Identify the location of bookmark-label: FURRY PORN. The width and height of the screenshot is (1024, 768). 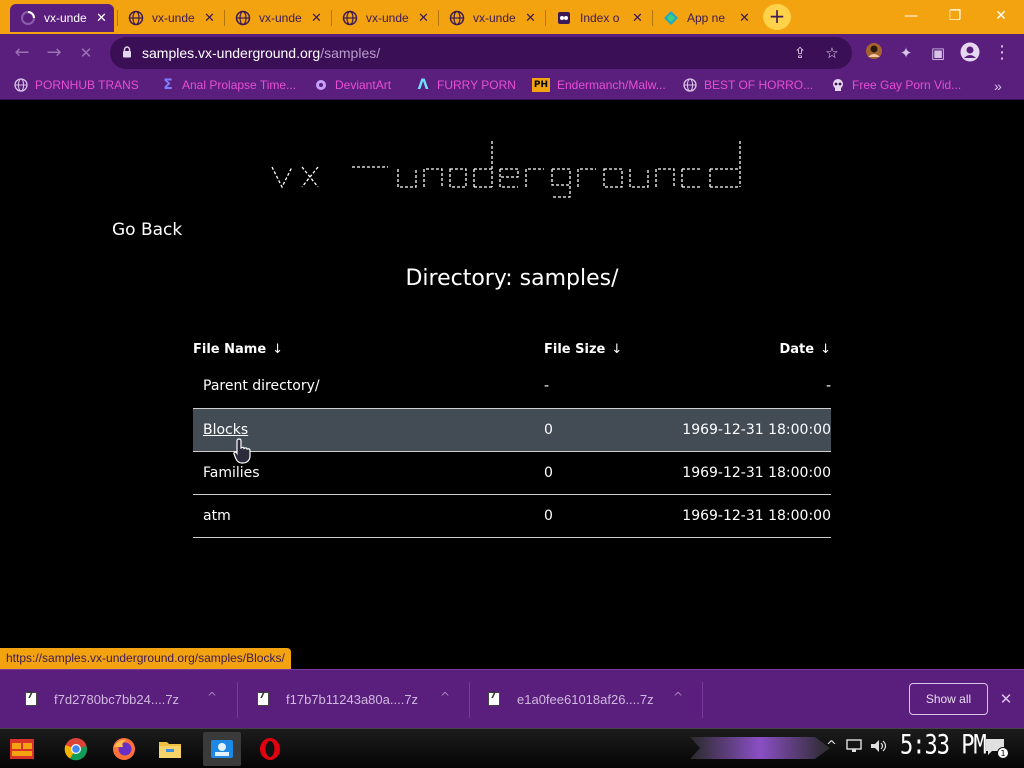
(476, 85).